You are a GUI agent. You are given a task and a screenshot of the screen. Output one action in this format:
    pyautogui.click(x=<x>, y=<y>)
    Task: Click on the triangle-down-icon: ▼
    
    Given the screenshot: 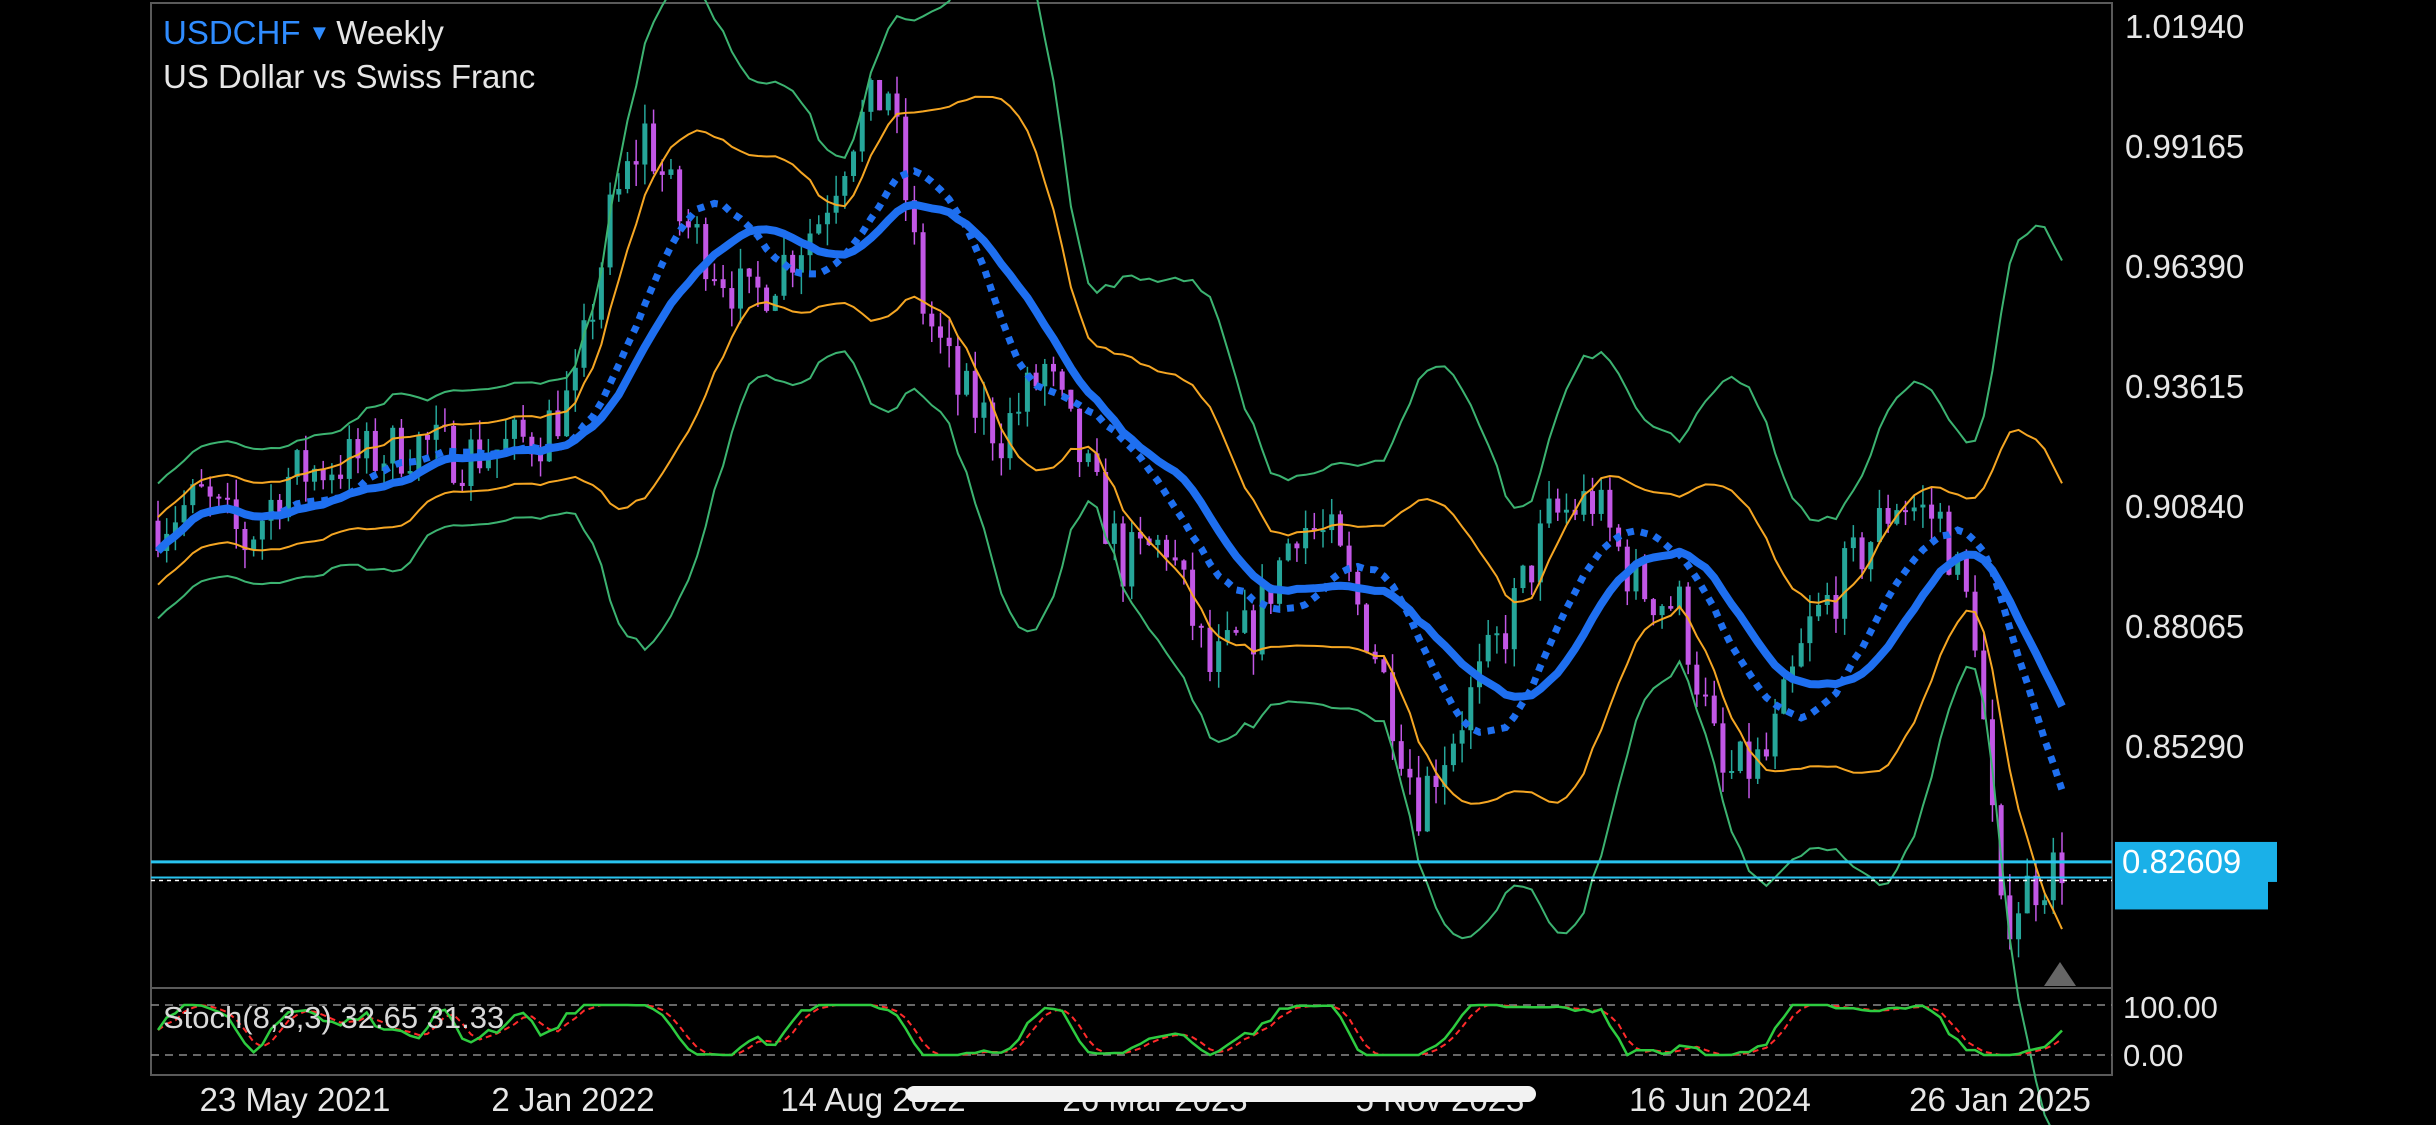 What is the action you would take?
    pyautogui.click(x=320, y=32)
    